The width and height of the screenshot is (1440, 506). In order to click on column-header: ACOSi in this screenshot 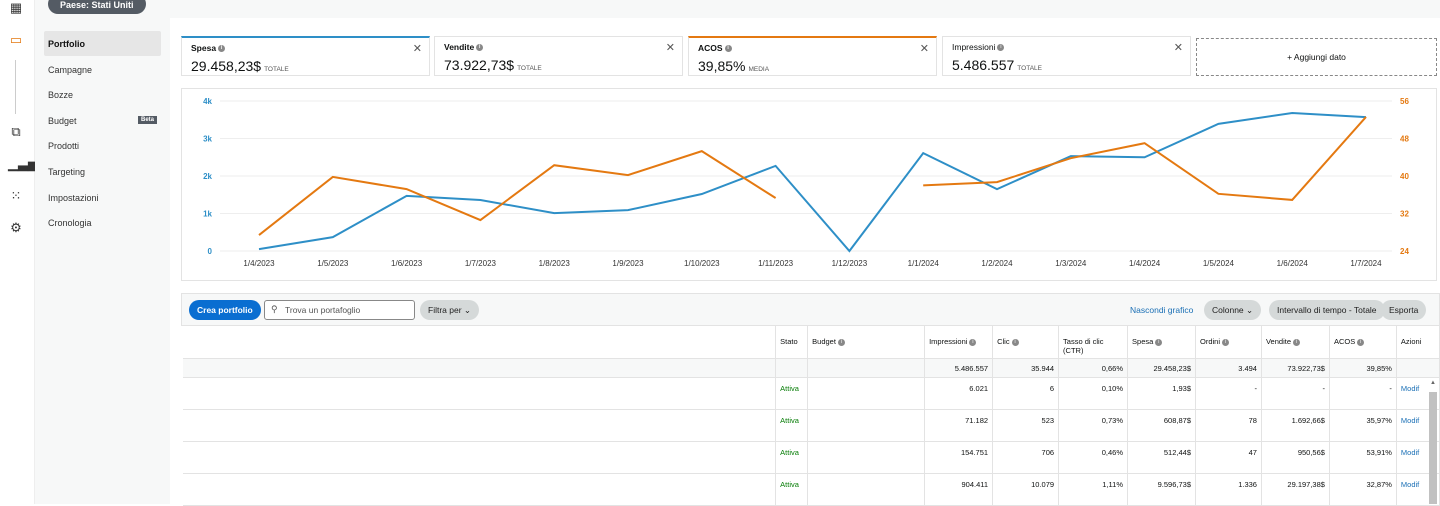, I will do `click(1362, 342)`.